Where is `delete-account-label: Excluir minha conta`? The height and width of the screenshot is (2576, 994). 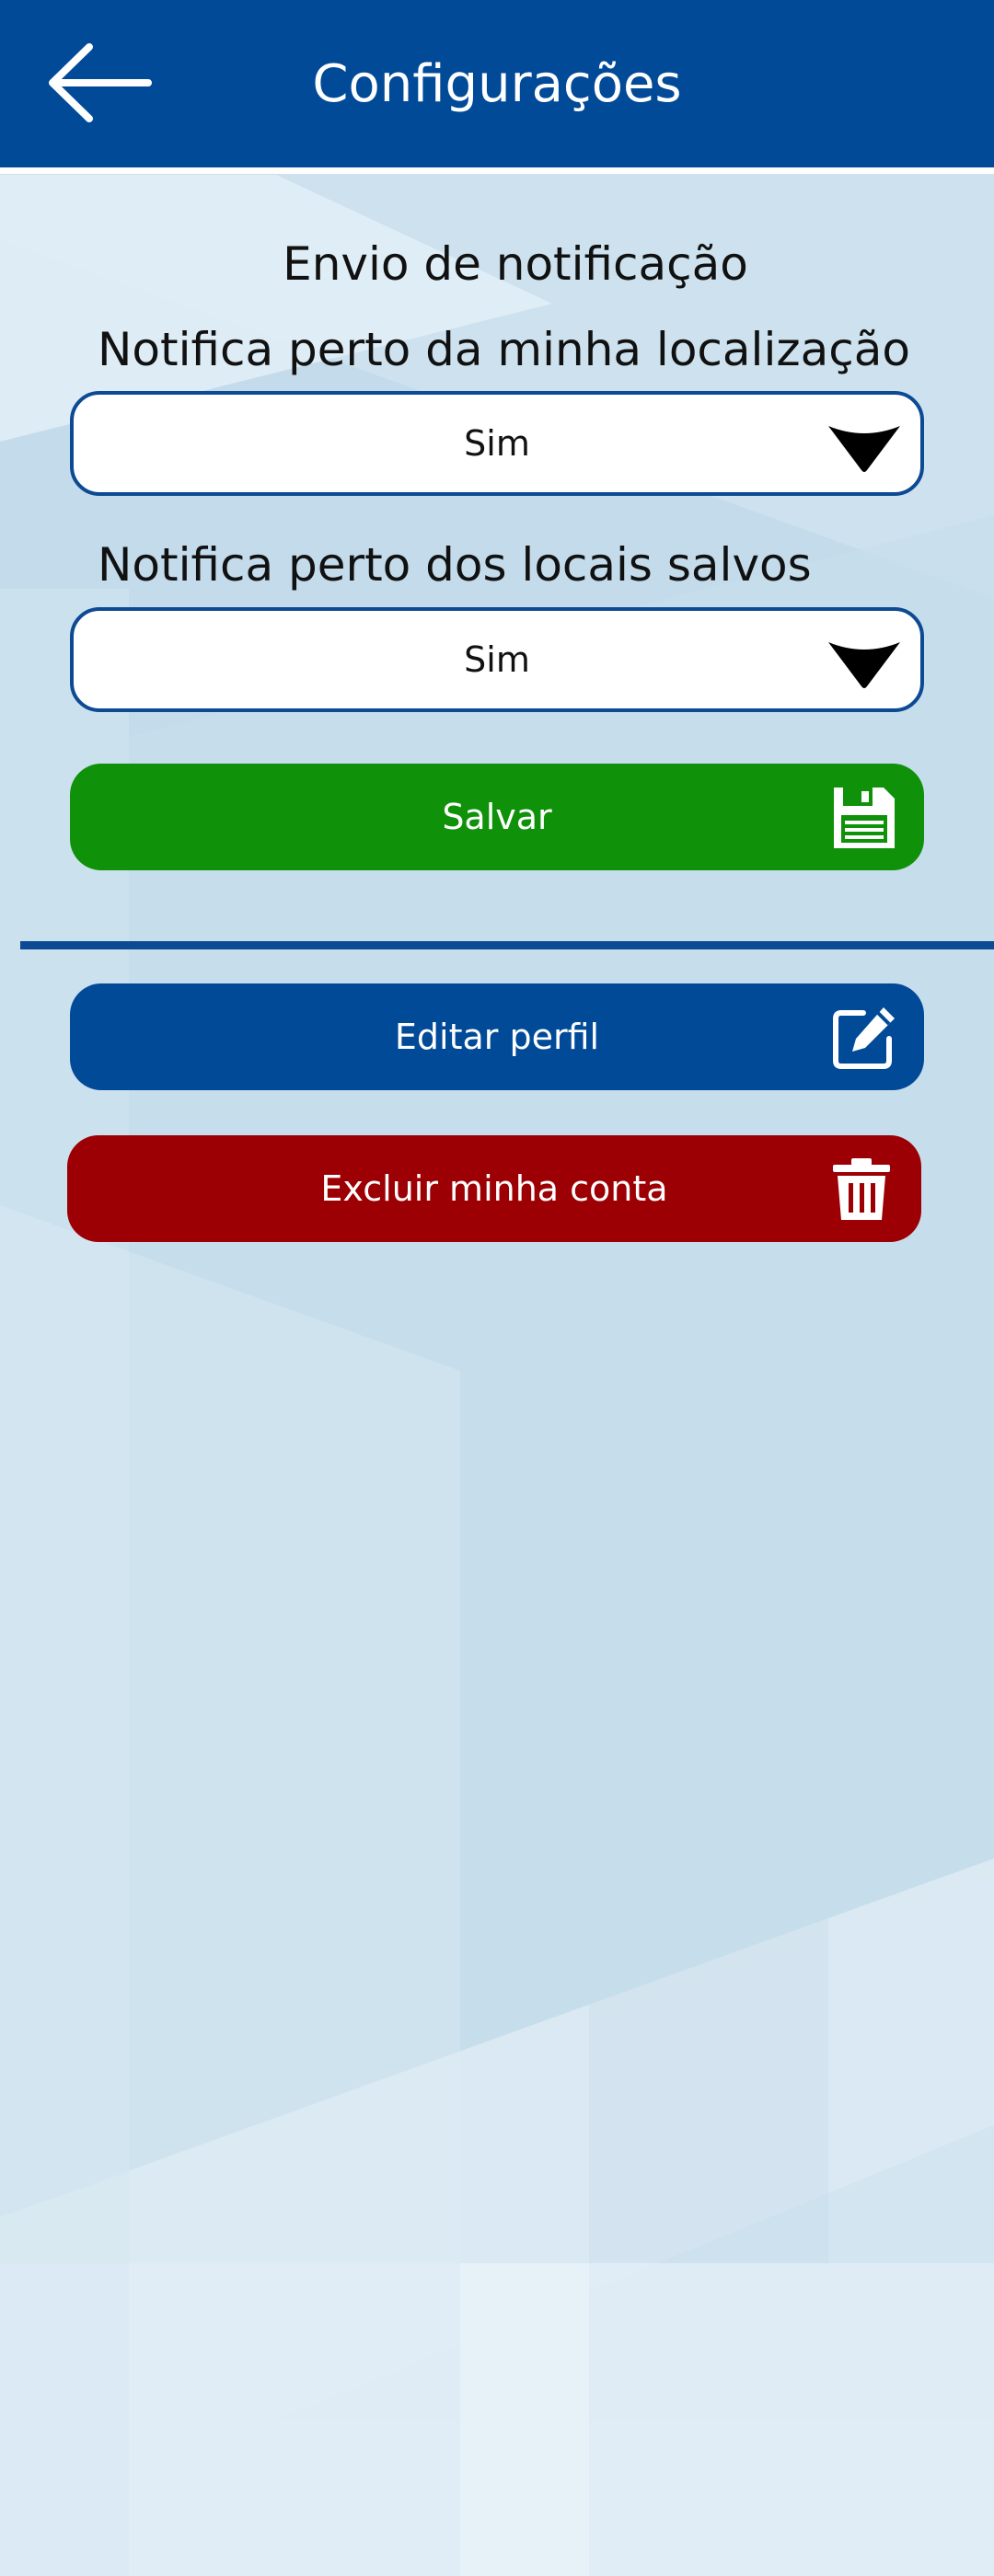 delete-account-label: Excluir minha conta is located at coordinates (494, 1188).